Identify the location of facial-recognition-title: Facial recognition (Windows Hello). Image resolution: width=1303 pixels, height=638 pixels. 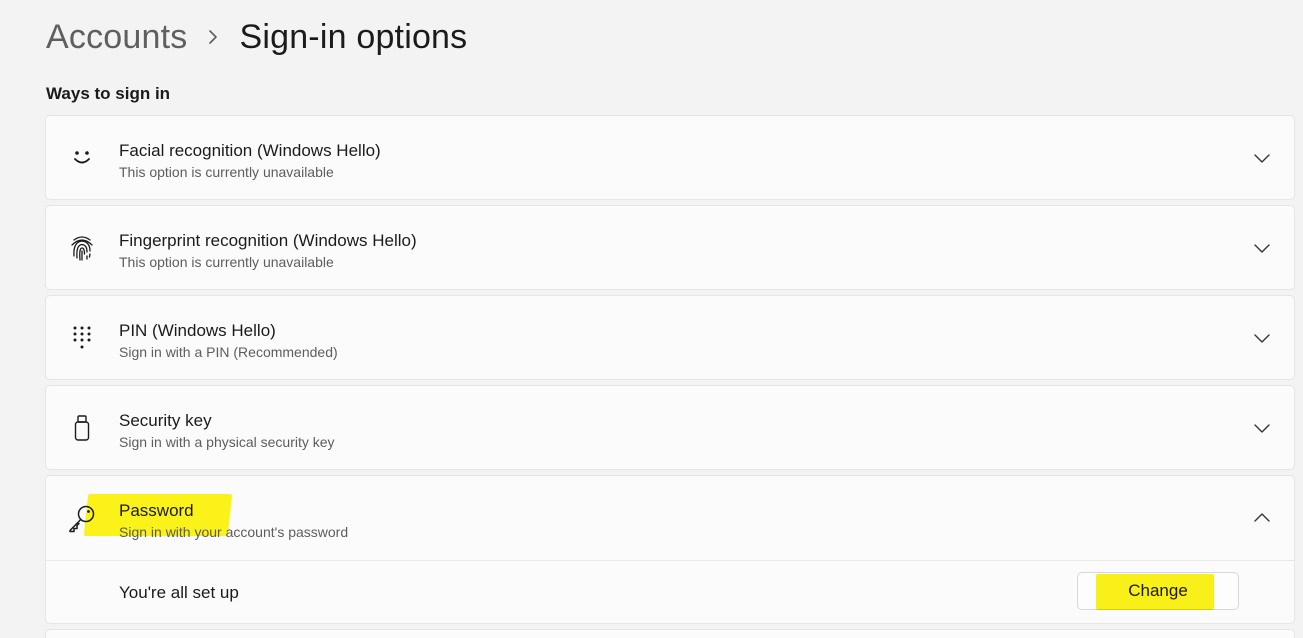
(250, 150).